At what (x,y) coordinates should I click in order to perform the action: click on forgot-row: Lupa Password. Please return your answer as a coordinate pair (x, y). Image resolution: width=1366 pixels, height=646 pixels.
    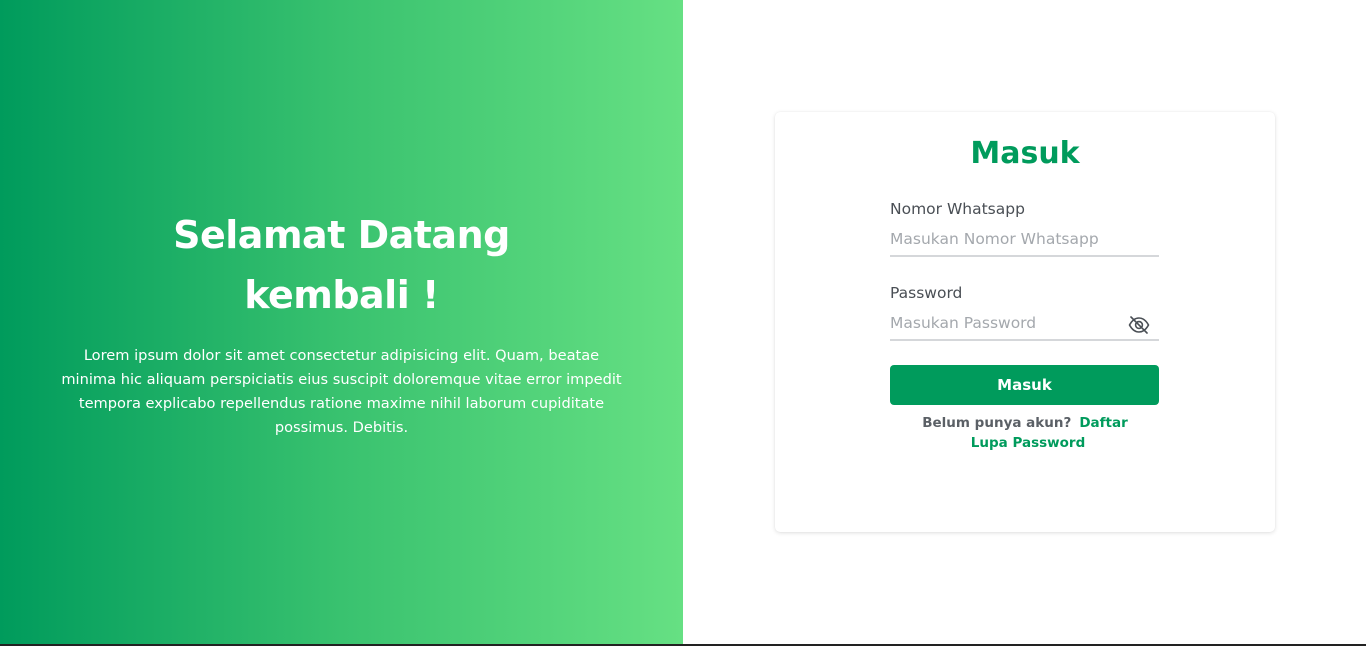
    Looking at the image, I should click on (1028, 443).